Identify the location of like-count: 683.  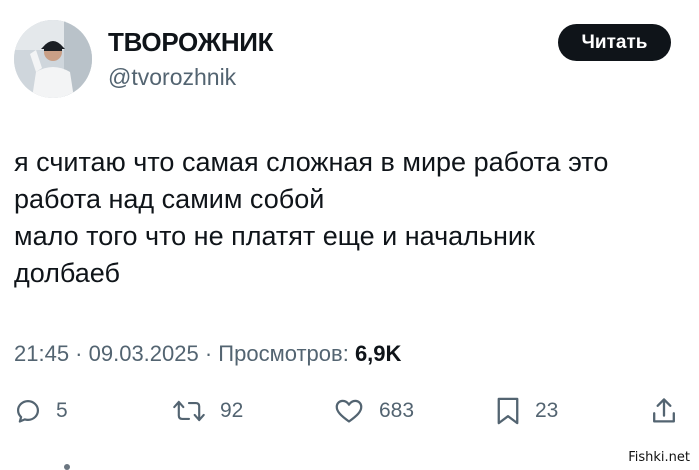
(397, 410).